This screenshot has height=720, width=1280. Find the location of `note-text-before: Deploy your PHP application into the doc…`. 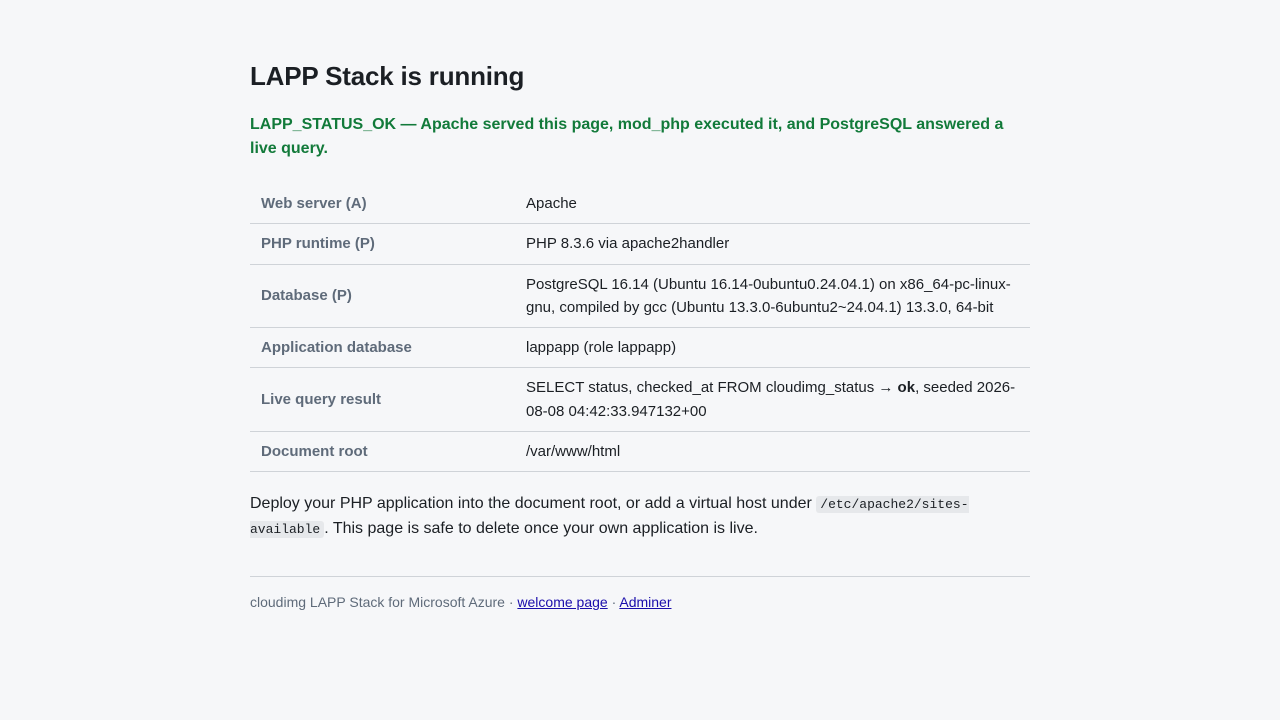

note-text-before: Deploy your PHP application into the doc… is located at coordinates (533, 504).